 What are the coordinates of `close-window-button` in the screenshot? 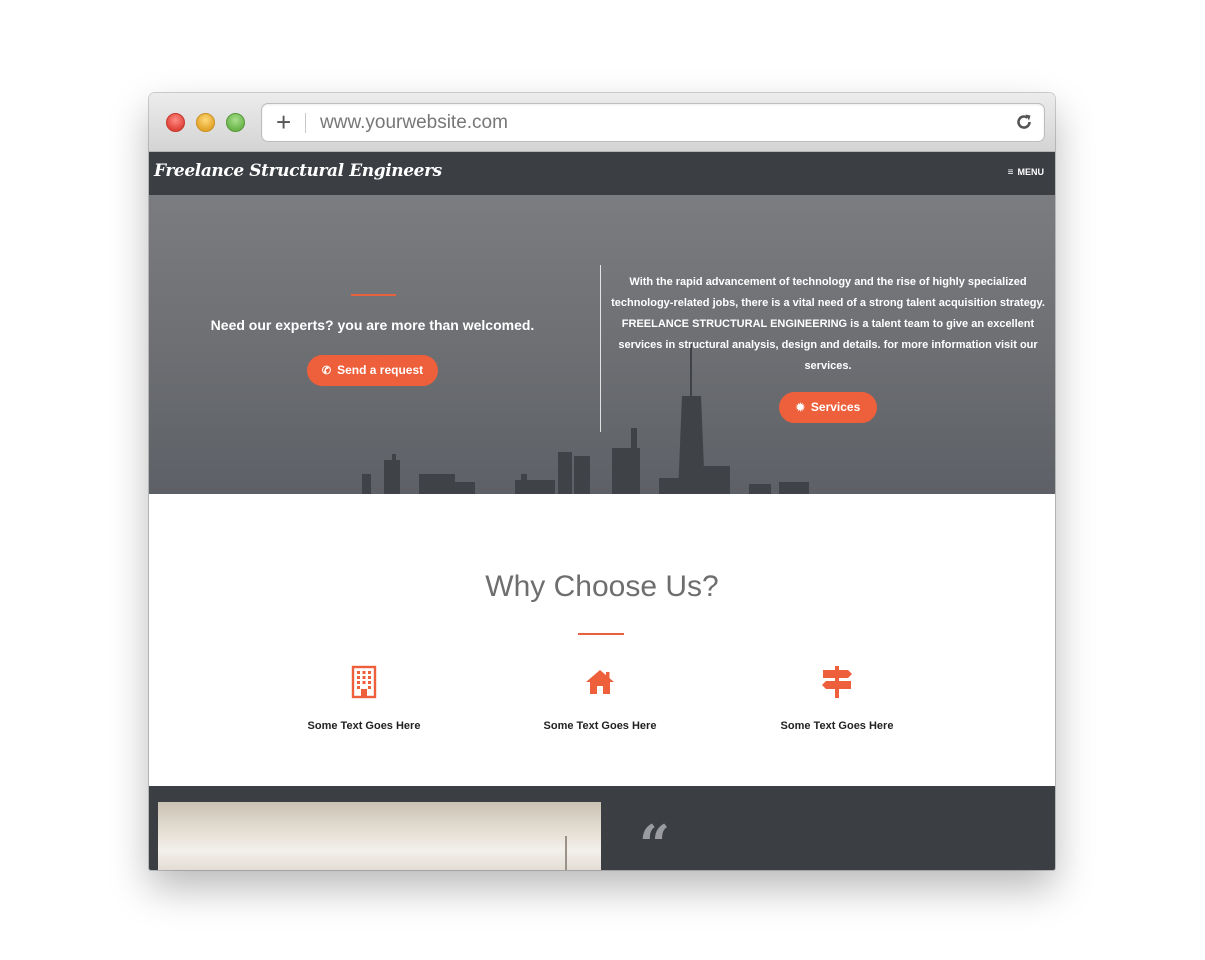 It's located at (175, 122).